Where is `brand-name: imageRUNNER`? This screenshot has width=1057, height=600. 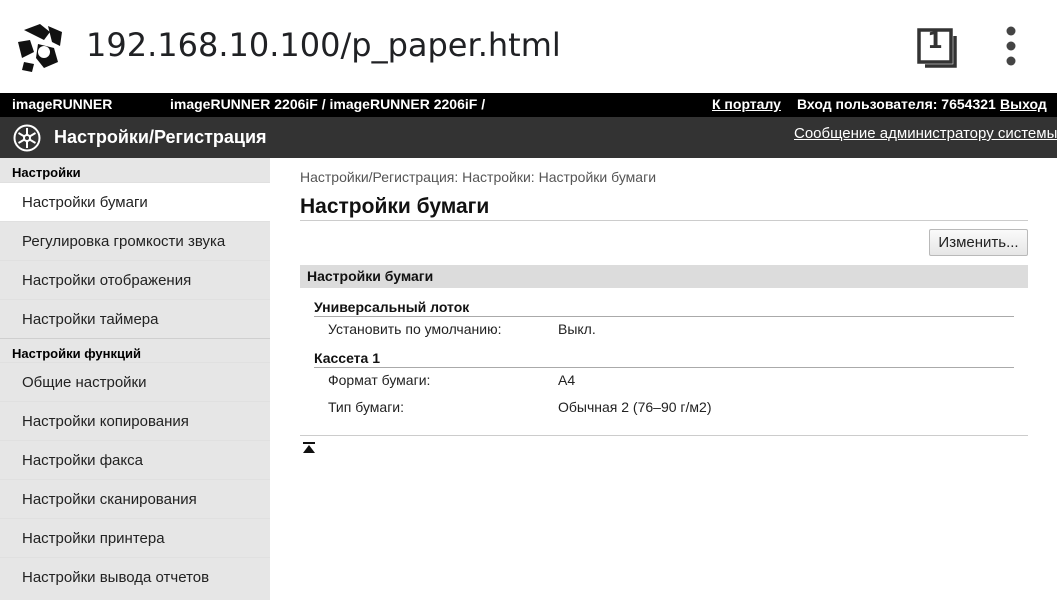
brand-name: imageRUNNER is located at coordinates (62, 104).